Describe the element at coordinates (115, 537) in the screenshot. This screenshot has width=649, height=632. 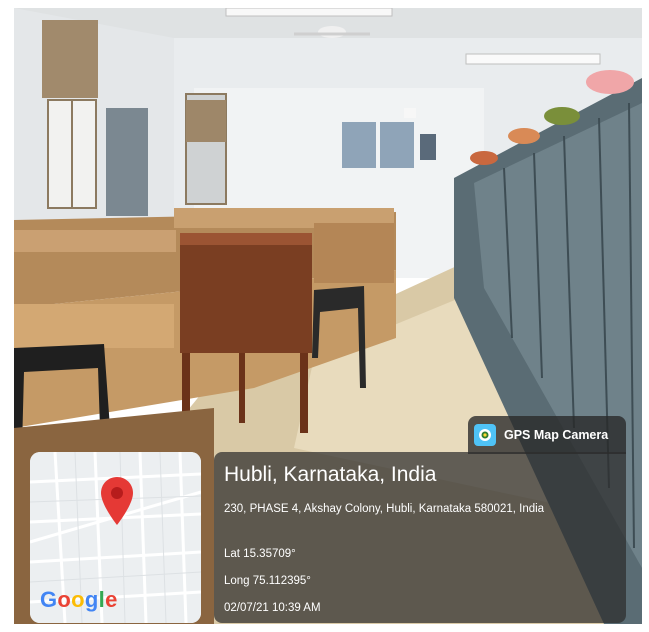
I see `map-thumbnail: Google` at that location.